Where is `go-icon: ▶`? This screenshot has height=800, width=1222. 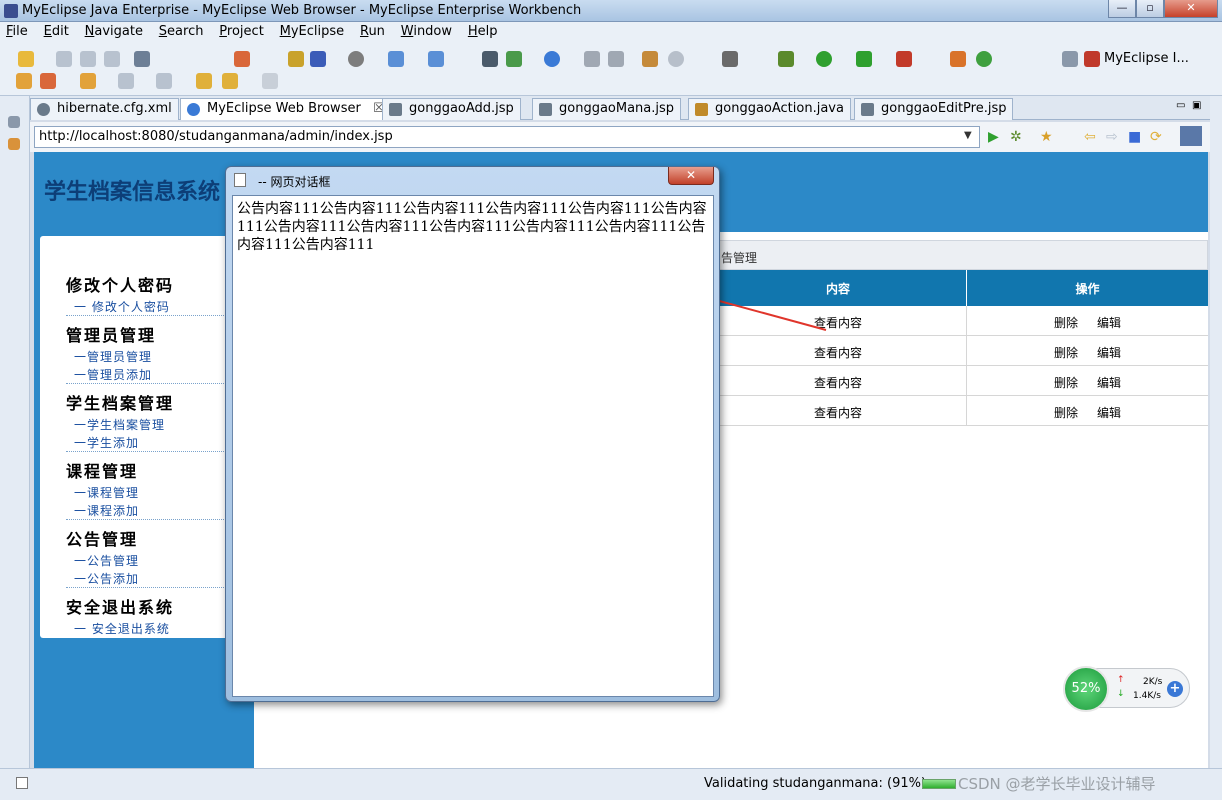
go-icon: ▶ is located at coordinates (993, 137).